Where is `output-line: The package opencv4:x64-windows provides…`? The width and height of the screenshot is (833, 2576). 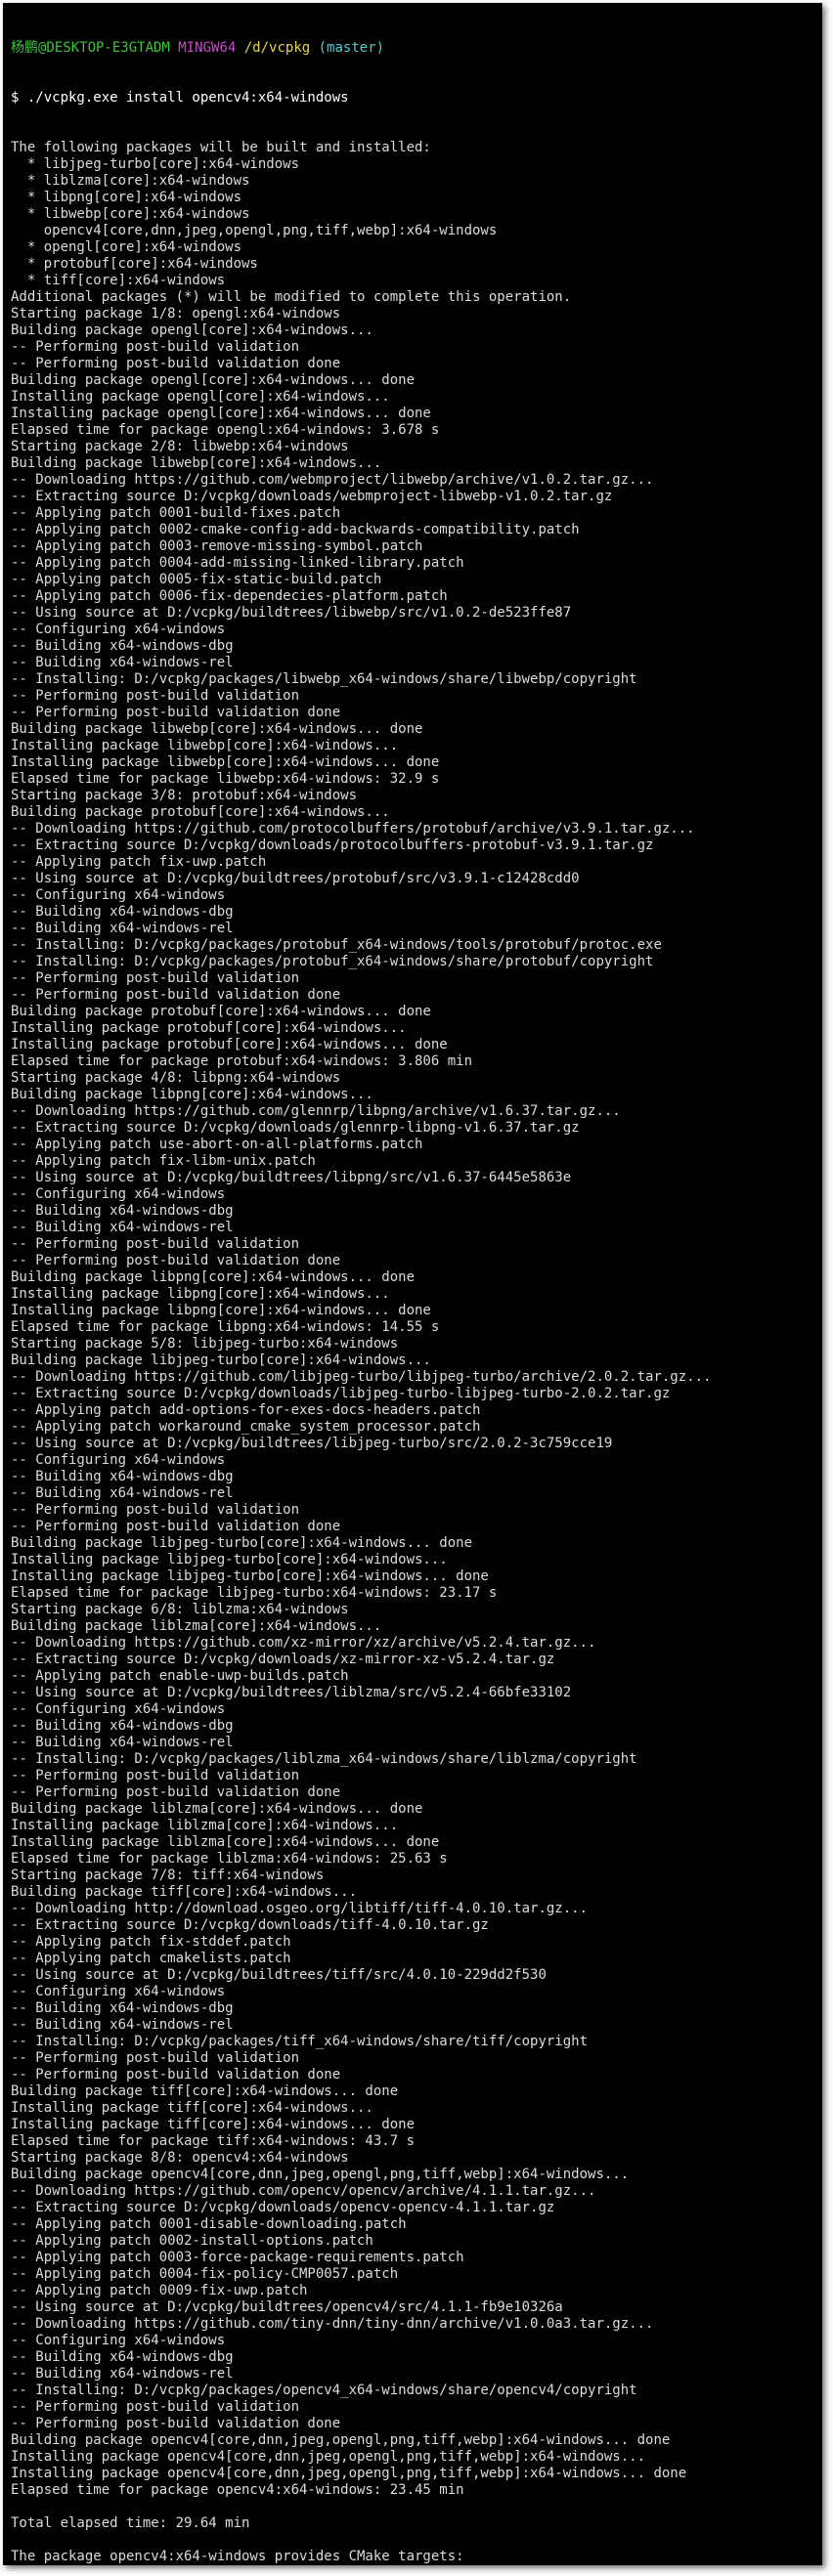 output-line: The package opencv4:x64-windows provides… is located at coordinates (238, 2556).